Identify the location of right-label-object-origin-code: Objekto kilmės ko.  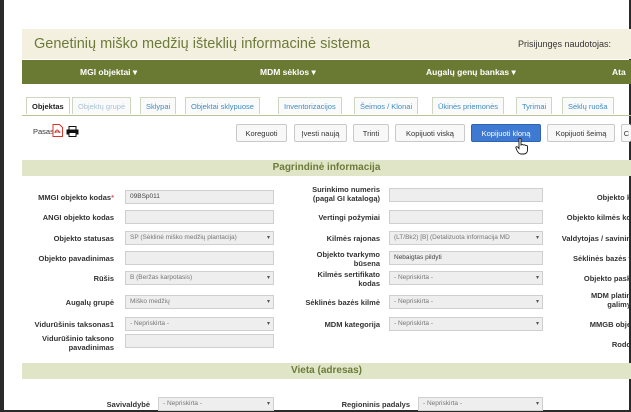
(598, 217).